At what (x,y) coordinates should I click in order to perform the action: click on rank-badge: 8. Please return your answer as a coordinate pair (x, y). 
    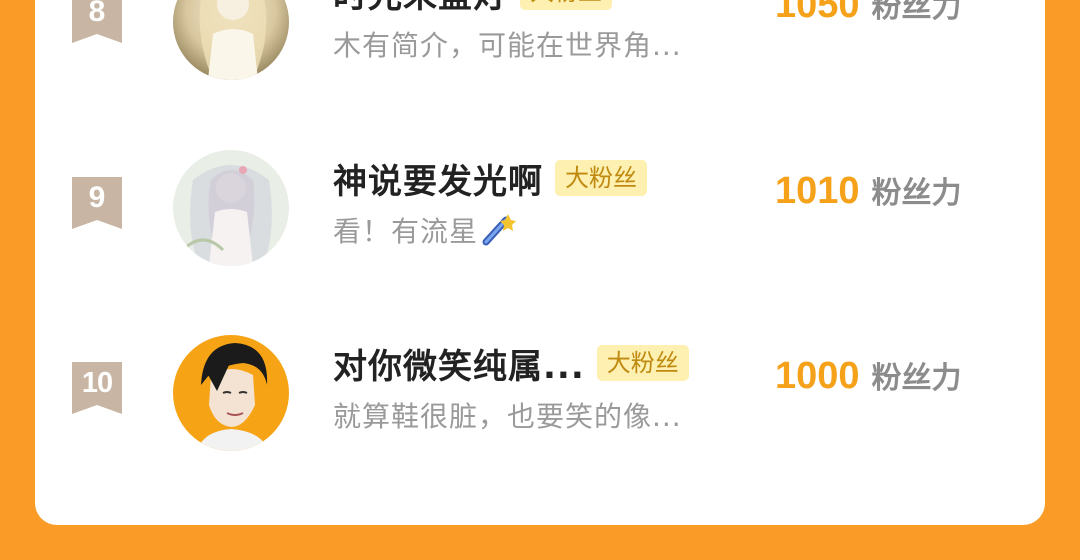
    Looking at the image, I should click on (97, 21).